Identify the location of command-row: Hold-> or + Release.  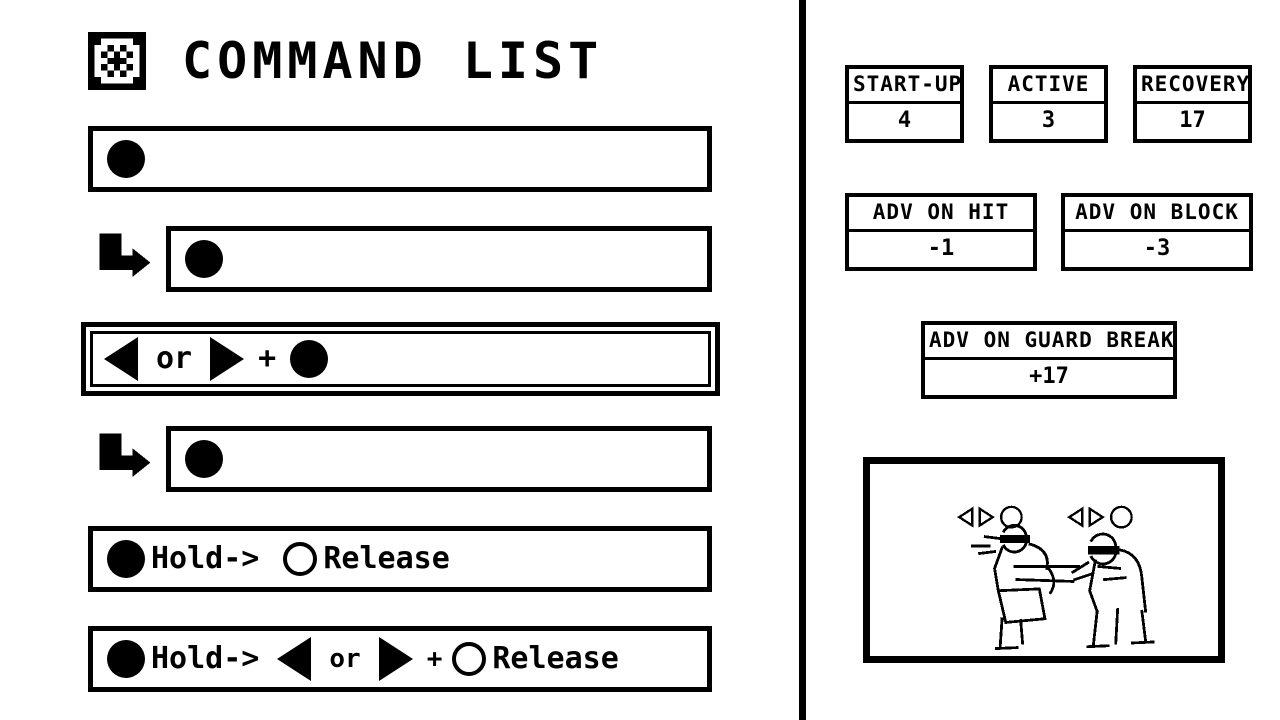
(399, 659).